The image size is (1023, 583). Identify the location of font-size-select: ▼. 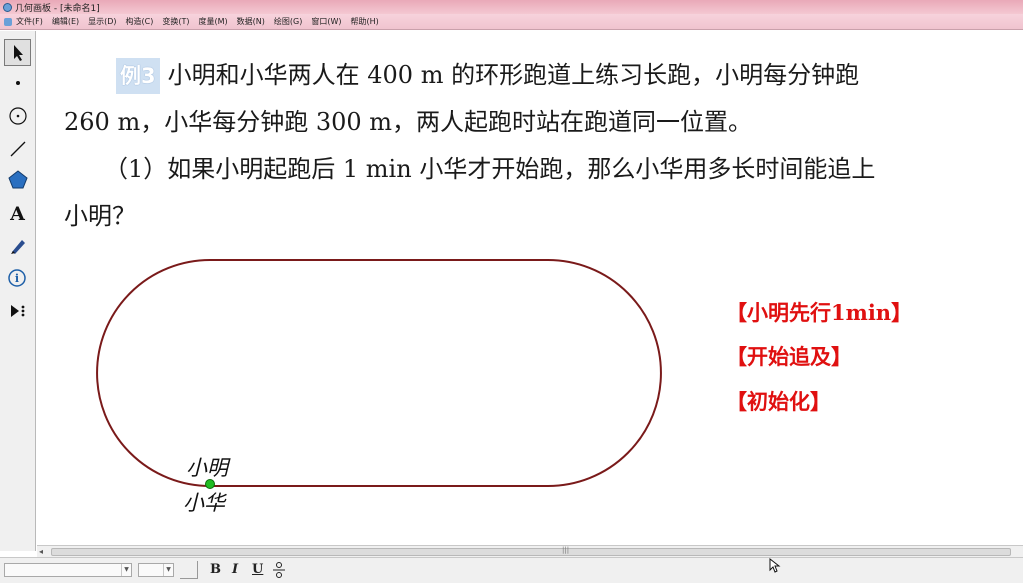
(156, 570).